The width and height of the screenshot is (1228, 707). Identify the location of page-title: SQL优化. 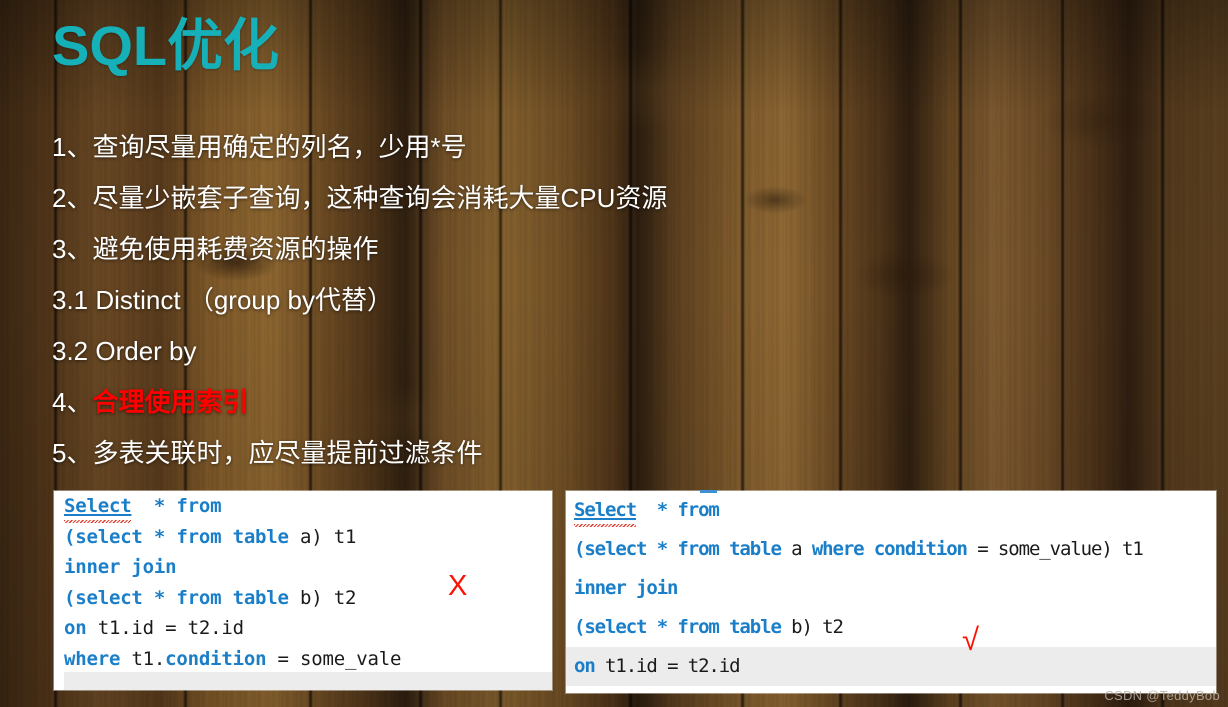
(166, 45).